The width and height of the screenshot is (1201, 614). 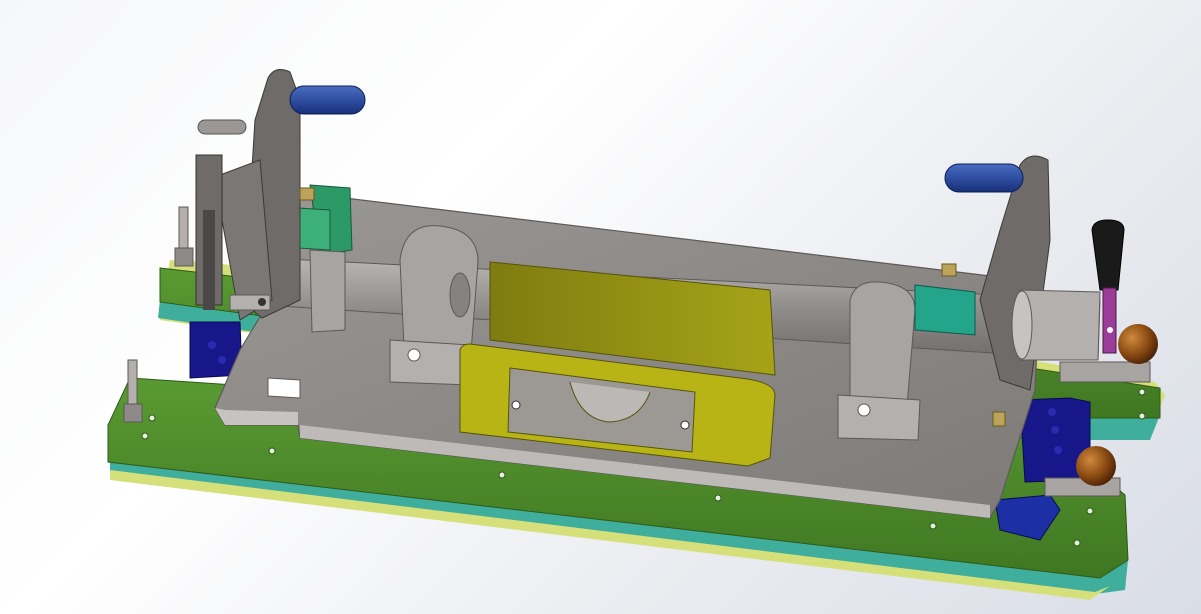 I want to click on yellow-bracket, so click(x=617, y=364).